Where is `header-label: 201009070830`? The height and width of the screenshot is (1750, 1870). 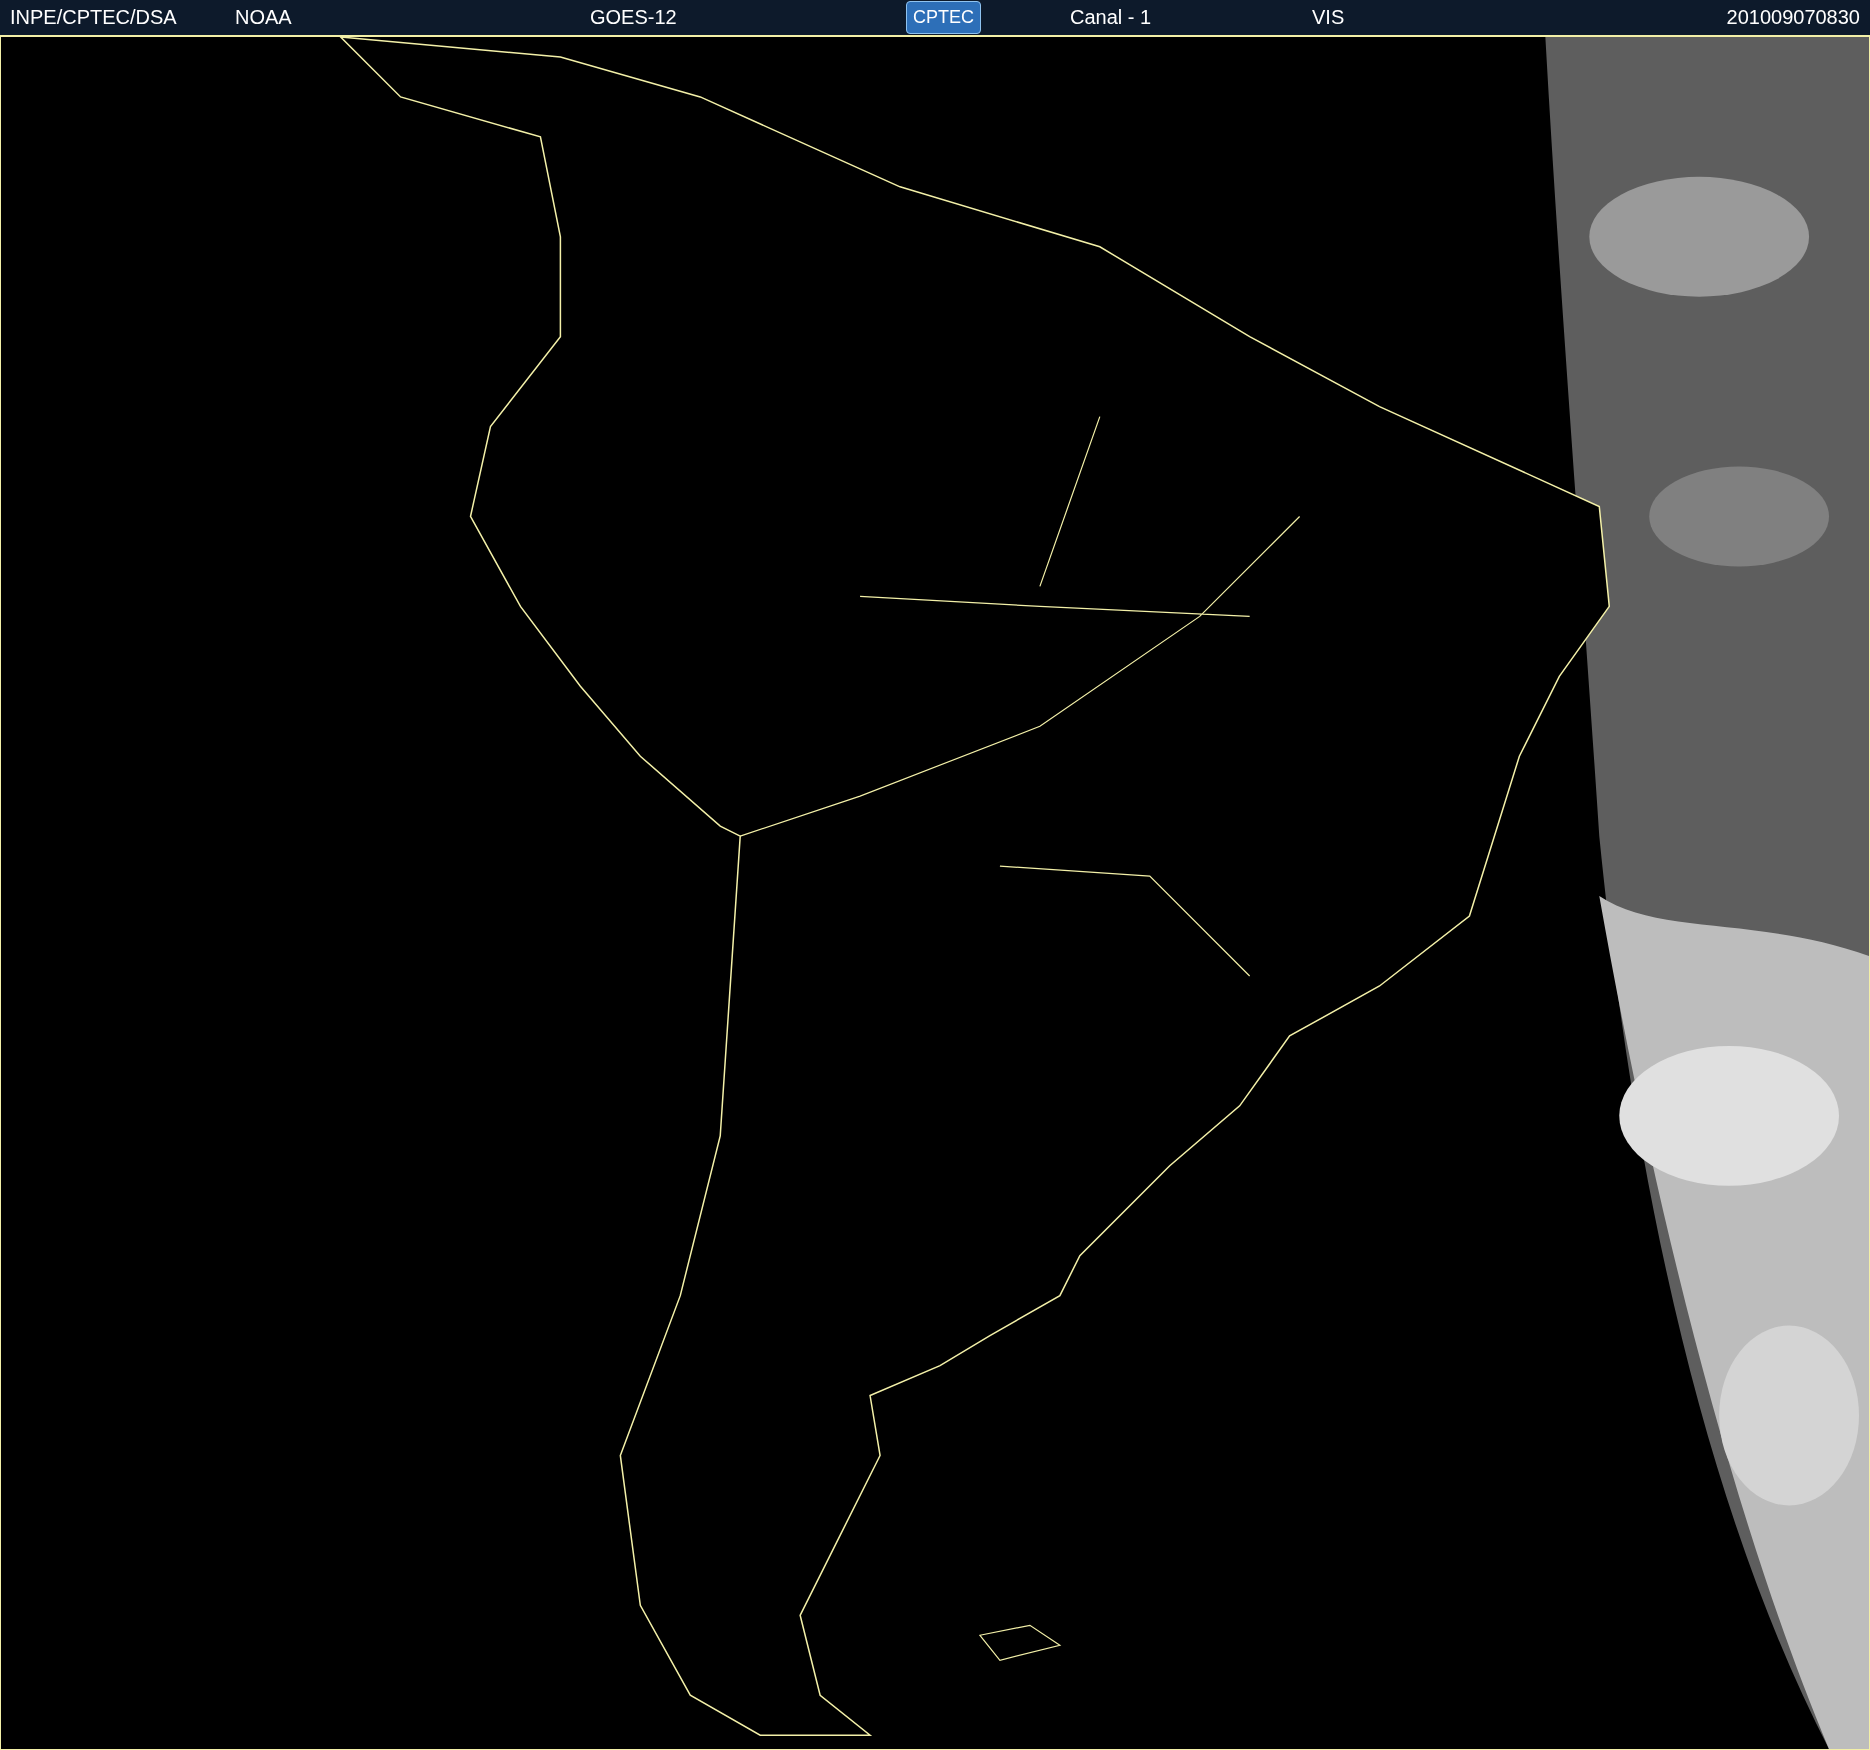 header-label: 201009070830 is located at coordinates (1793, 17).